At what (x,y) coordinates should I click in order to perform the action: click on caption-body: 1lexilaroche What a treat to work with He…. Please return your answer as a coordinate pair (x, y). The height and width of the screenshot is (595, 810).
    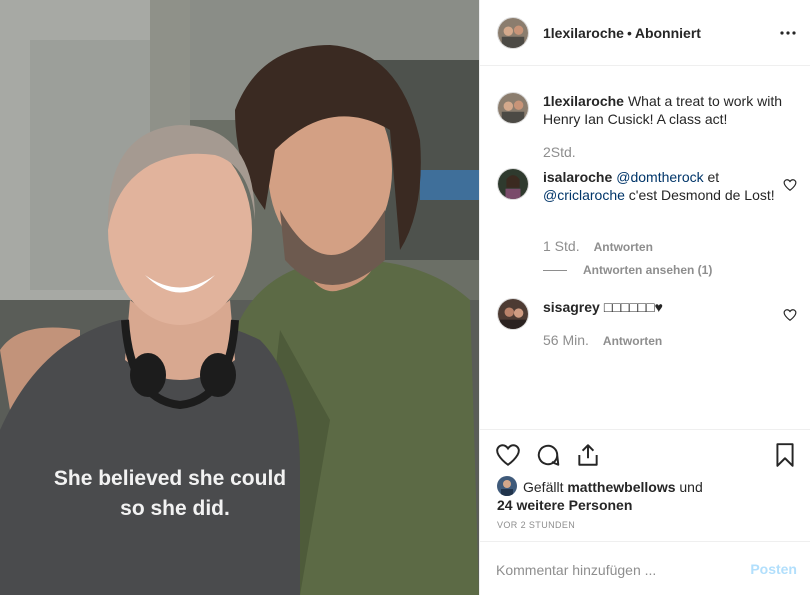
    Looking at the image, I should click on (663, 110).